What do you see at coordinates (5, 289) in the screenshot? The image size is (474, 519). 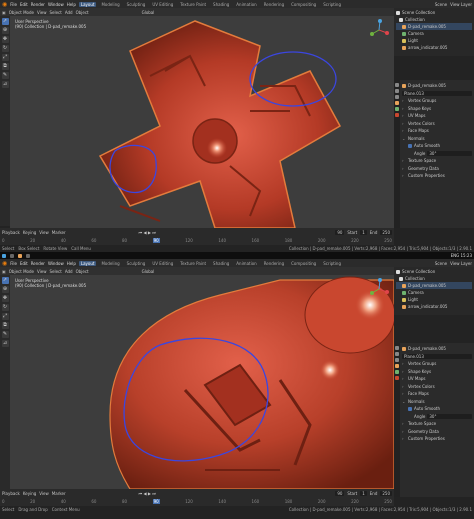 I see `cursor-tool-icon: ⊕` at bounding box center [5, 289].